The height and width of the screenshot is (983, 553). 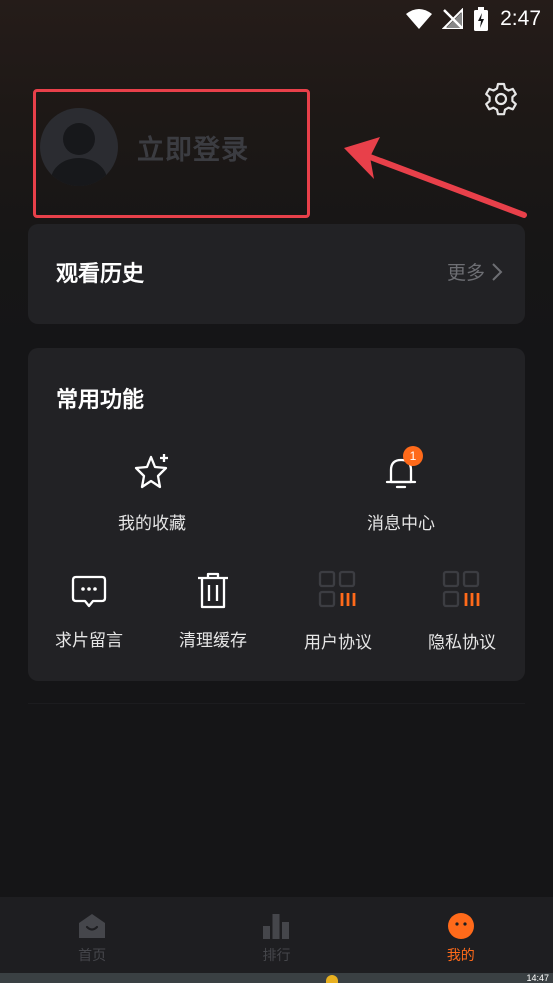 What do you see at coordinates (481, 19) in the screenshot?
I see `battery-charging-icon` at bounding box center [481, 19].